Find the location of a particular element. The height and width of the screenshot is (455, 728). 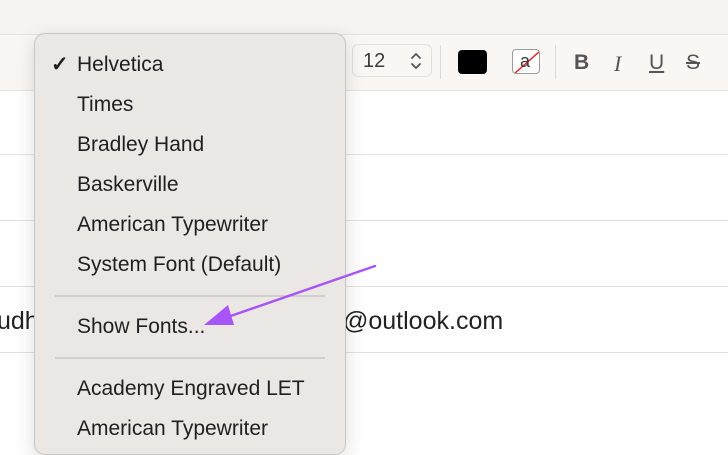

checkmark-icon: ✓ is located at coordinates (60, 64).